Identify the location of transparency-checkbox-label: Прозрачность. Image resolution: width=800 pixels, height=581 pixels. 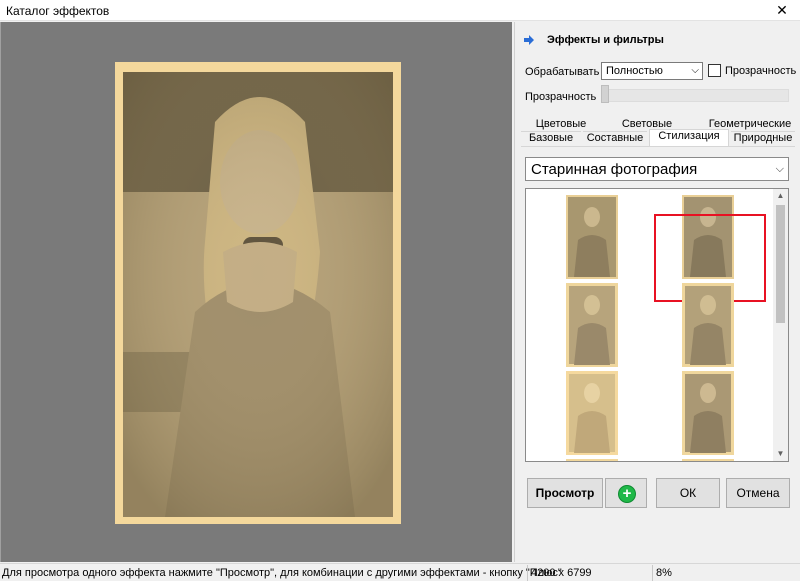
(761, 71).